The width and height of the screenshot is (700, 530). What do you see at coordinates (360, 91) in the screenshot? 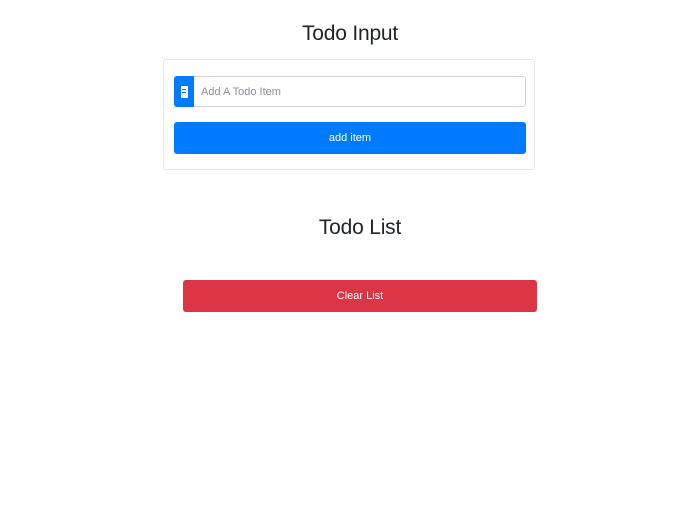
I see `todo-item-input` at bounding box center [360, 91].